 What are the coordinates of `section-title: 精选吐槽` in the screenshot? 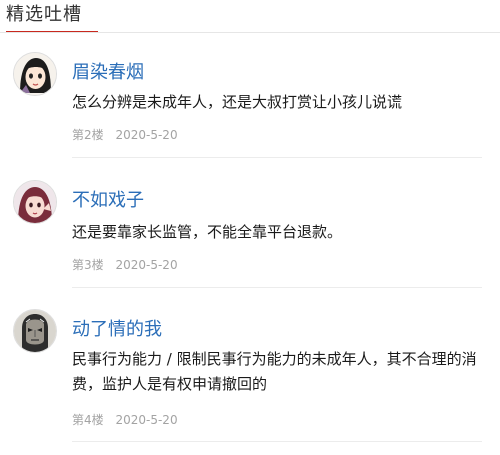 It's located at (44, 14).